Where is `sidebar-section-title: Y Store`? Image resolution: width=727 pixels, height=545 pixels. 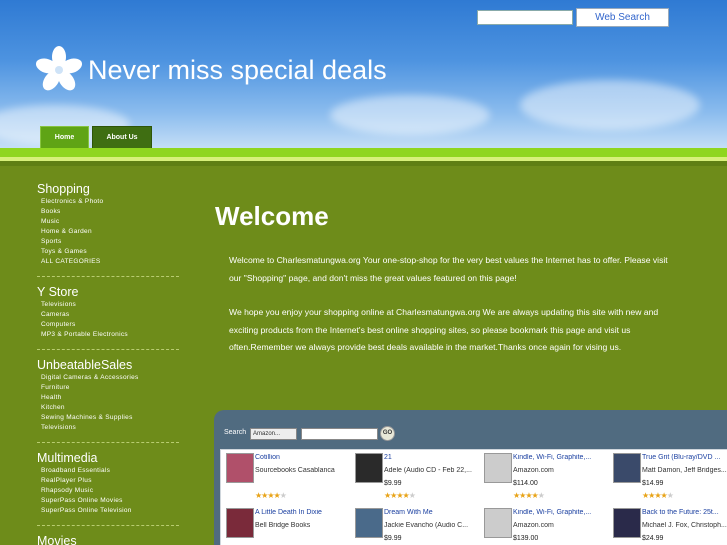
sidebar-section-title: Y Store is located at coordinates (108, 292).